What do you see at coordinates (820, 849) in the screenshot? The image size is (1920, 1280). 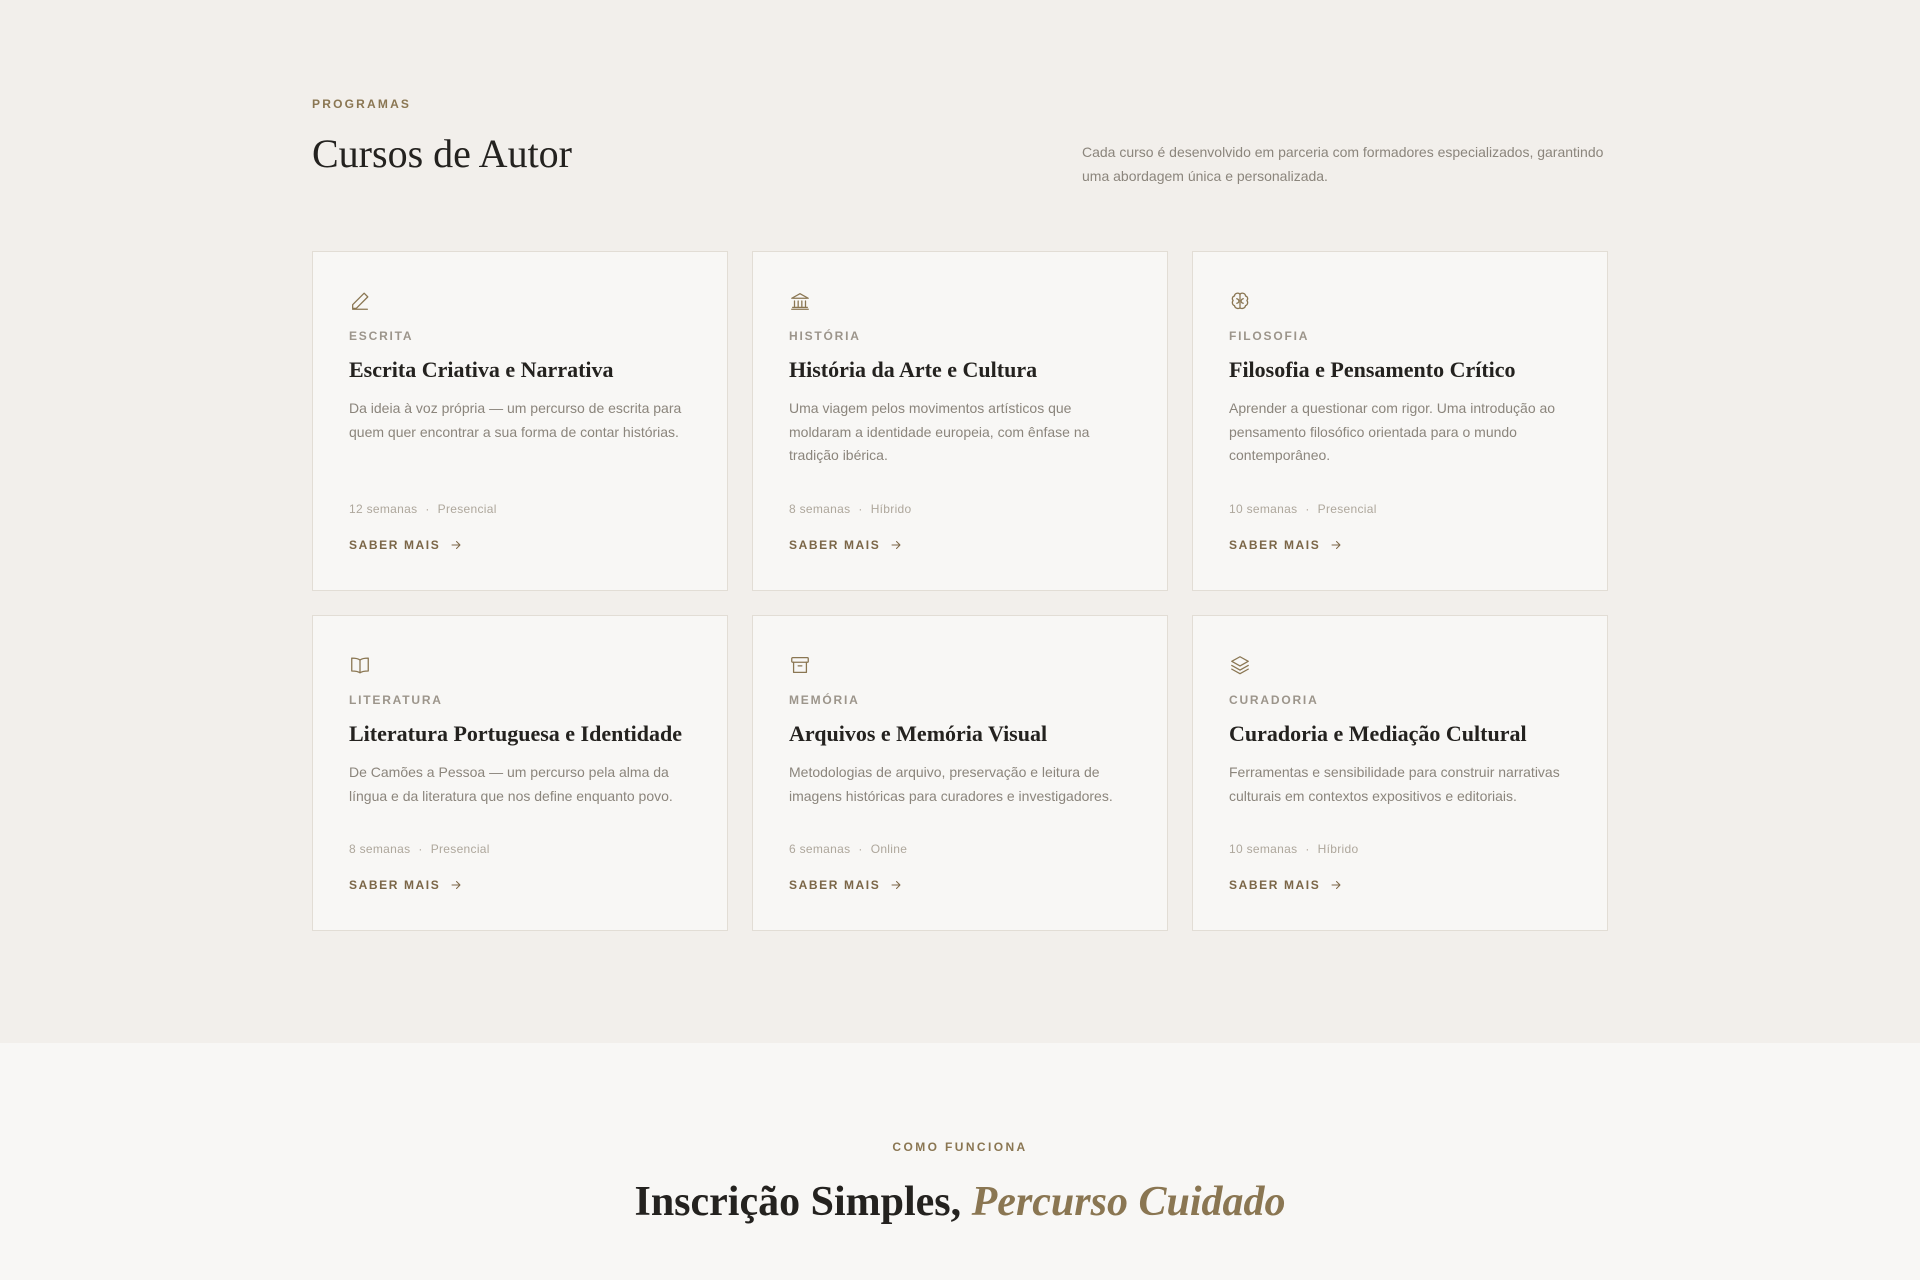 I see `course-duration: 6 semanas` at bounding box center [820, 849].